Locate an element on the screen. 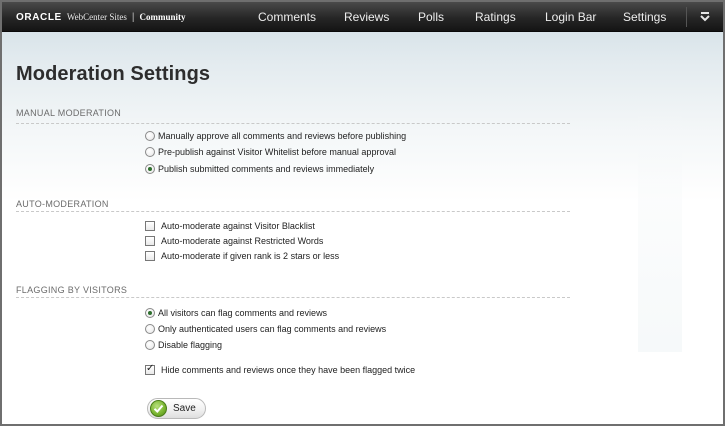 The height and width of the screenshot is (426, 725). chevron-down-icon is located at coordinates (705, 17).